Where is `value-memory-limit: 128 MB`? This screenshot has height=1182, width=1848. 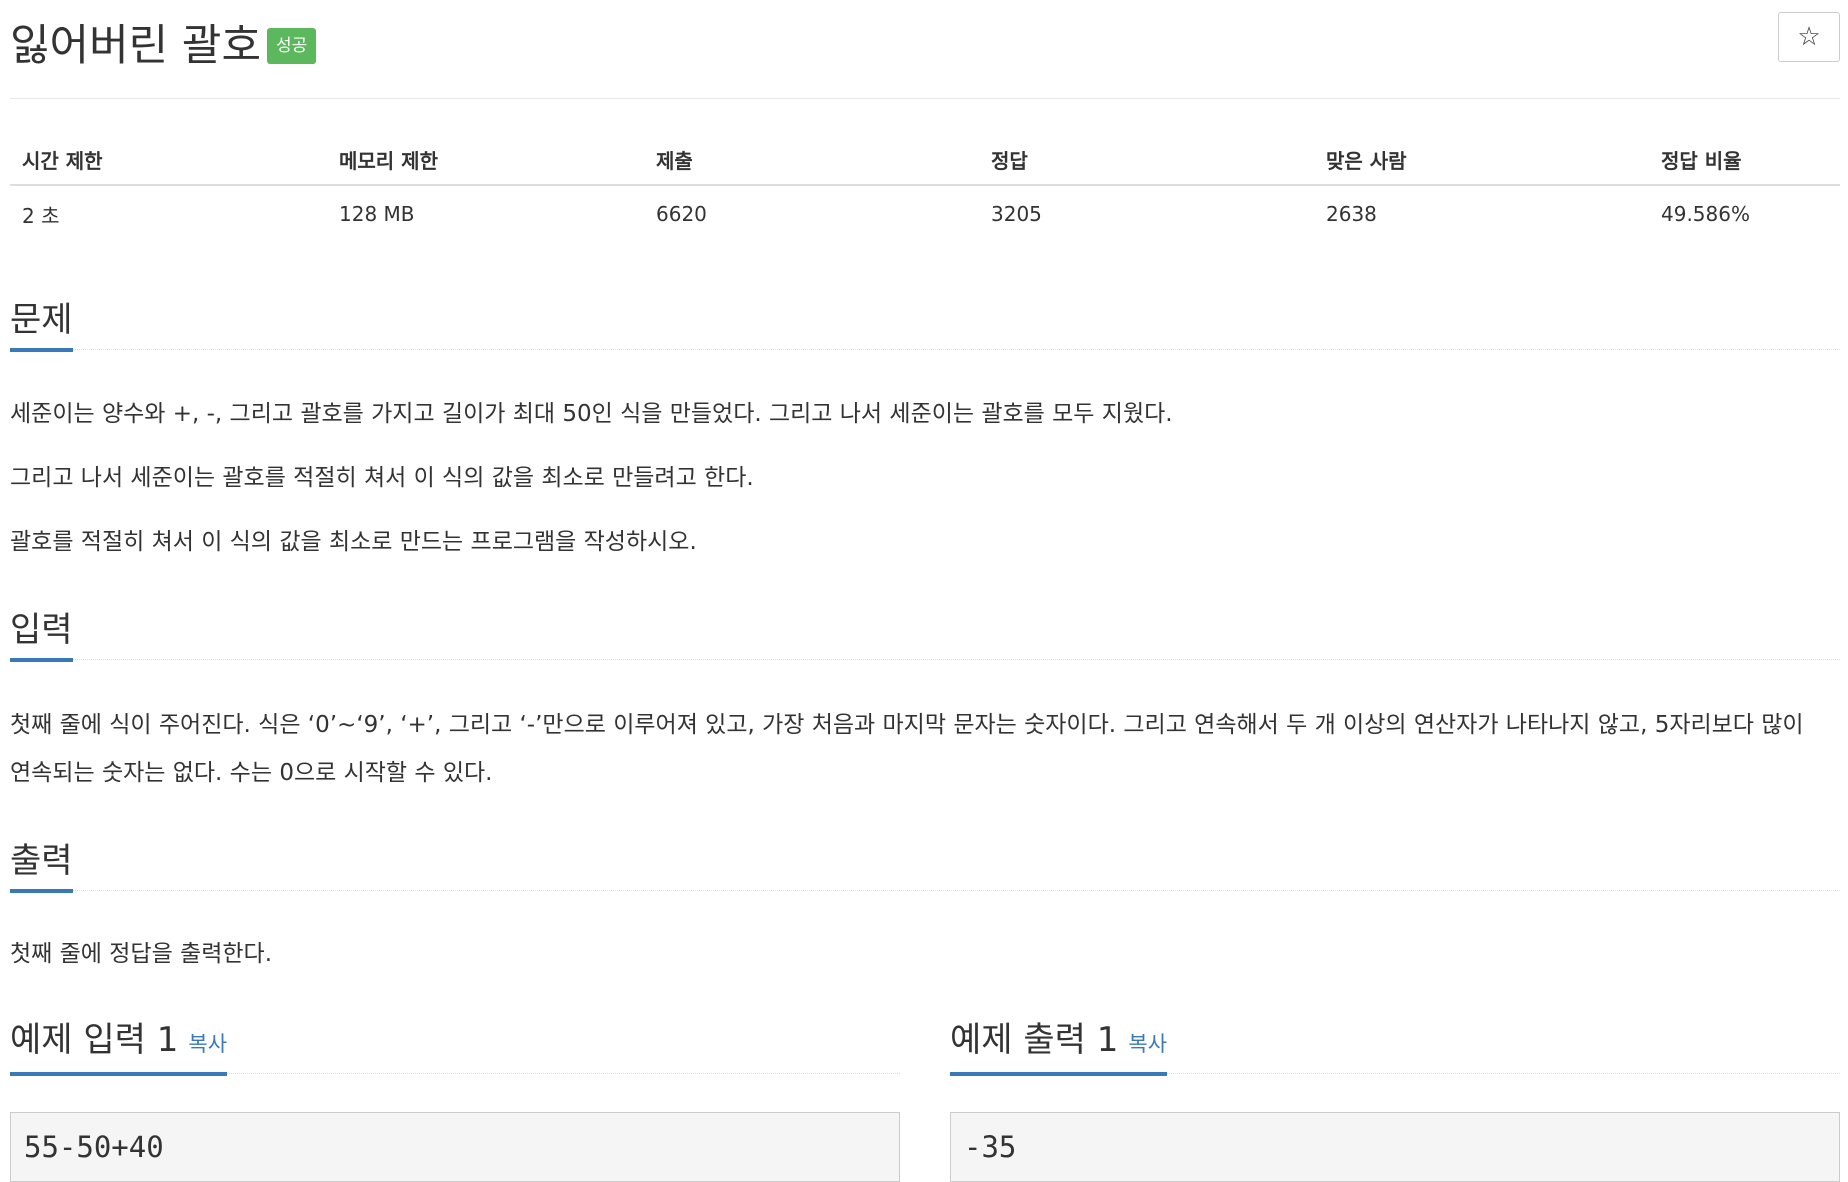 value-memory-limit: 128 MB is located at coordinates (377, 214).